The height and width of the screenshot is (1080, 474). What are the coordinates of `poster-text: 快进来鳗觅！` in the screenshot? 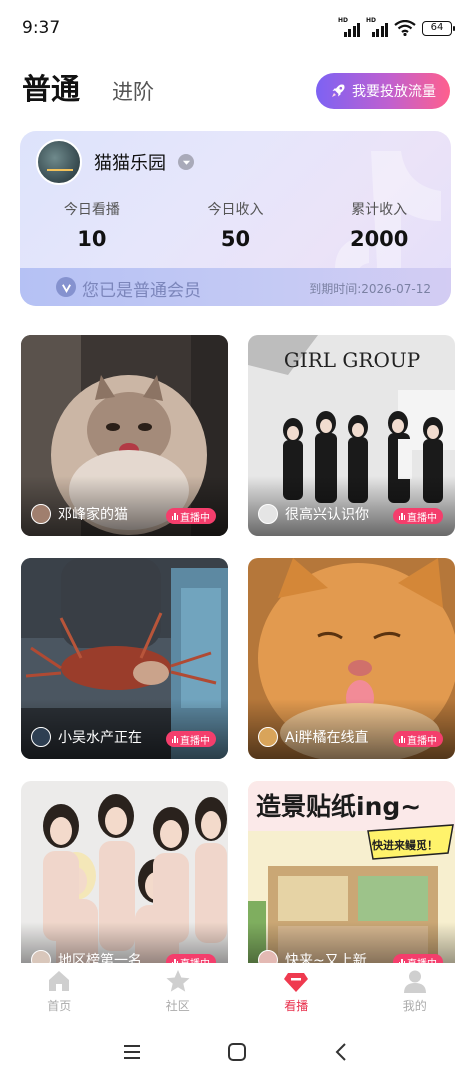 It's located at (404, 845).